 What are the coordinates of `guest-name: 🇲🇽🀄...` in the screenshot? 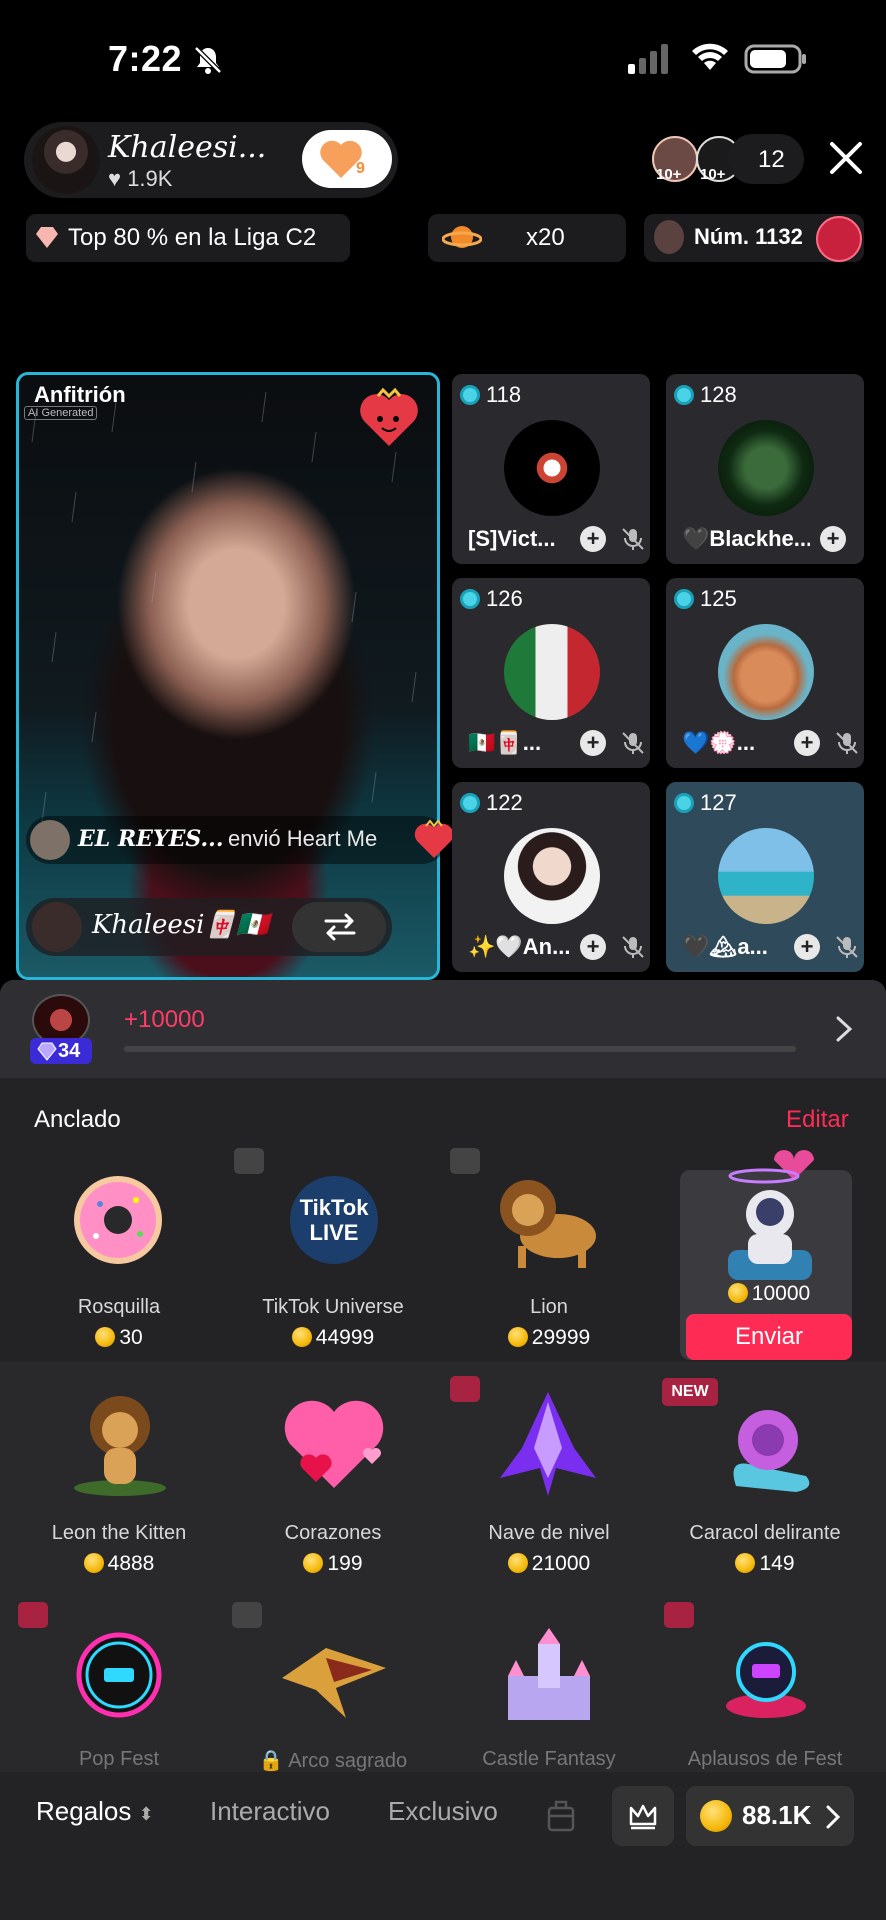 It's located at (505, 742).